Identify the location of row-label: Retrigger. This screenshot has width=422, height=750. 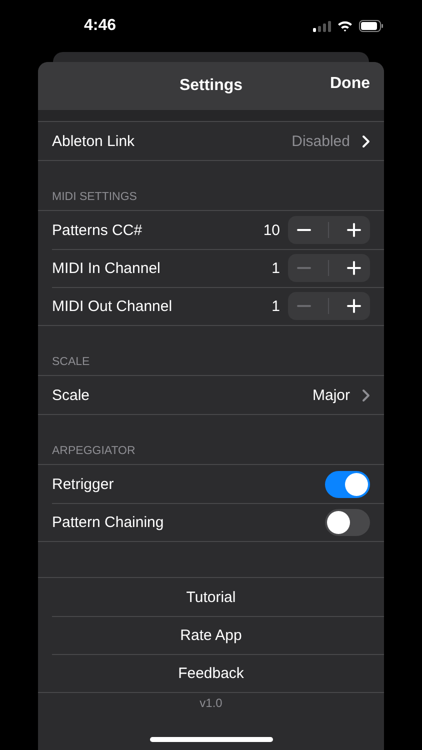
(83, 484).